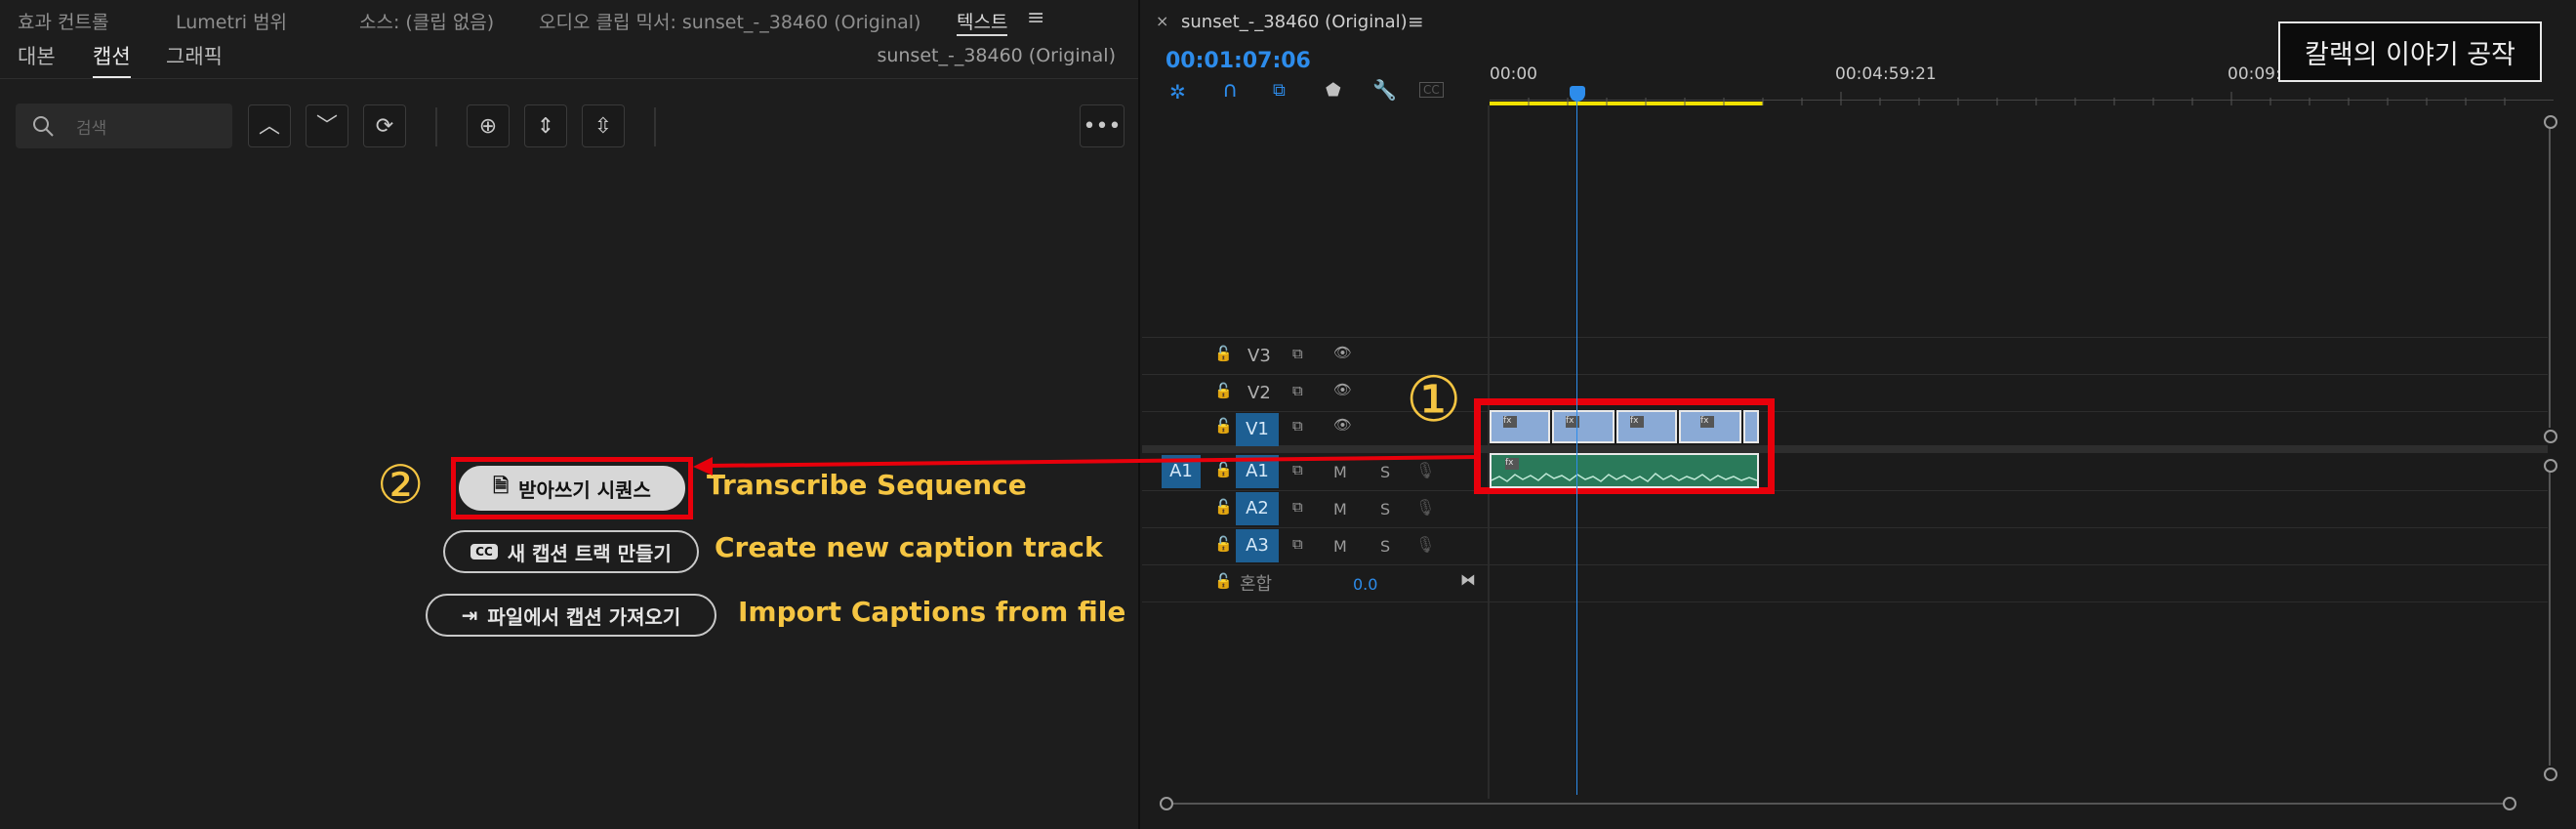 This screenshot has height=829, width=2576. I want to click on playhead-line, so click(1576, 447).